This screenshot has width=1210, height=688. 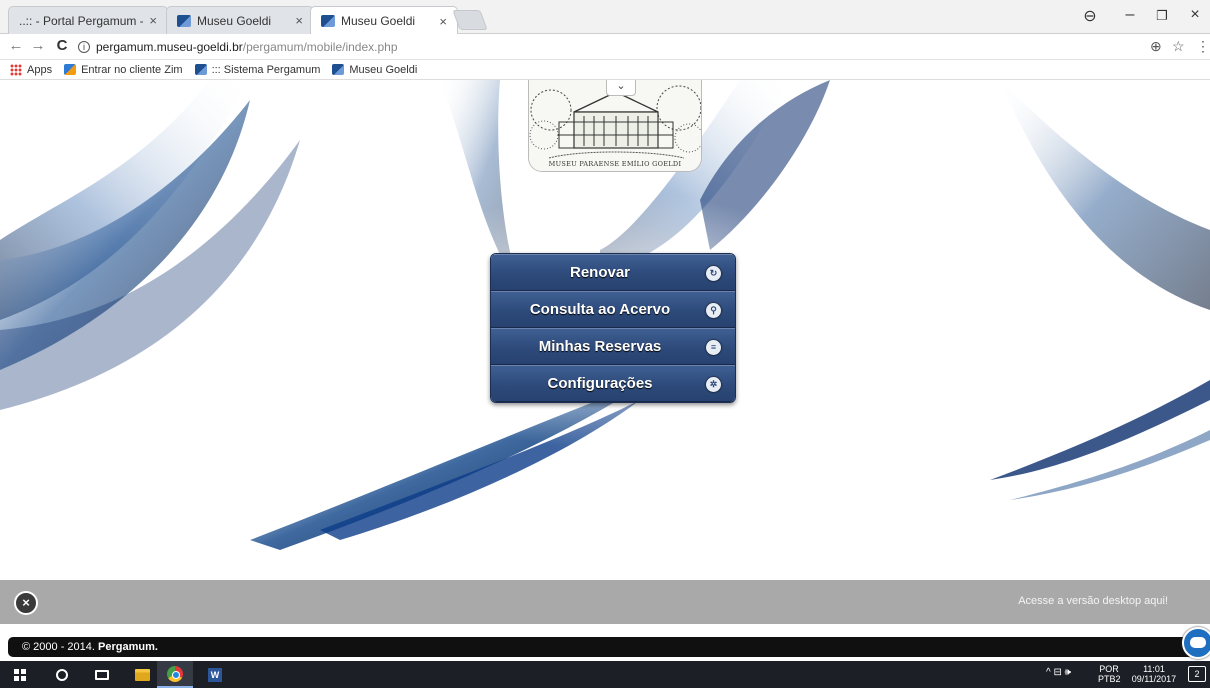 I want to click on menu-item-consulta-acervo: Consulta ao Acervo ⚲, so click(x=613, y=309).